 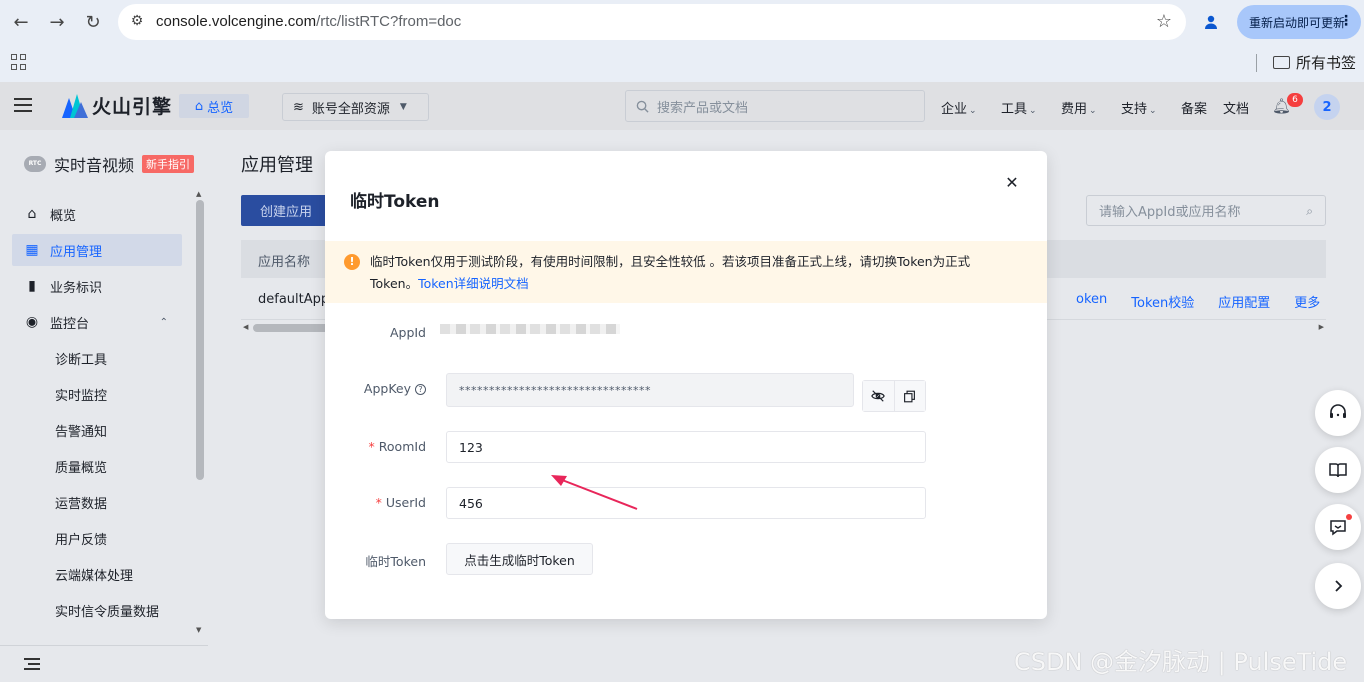 I want to click on sidebar-divider, so click(x=104, y=645).